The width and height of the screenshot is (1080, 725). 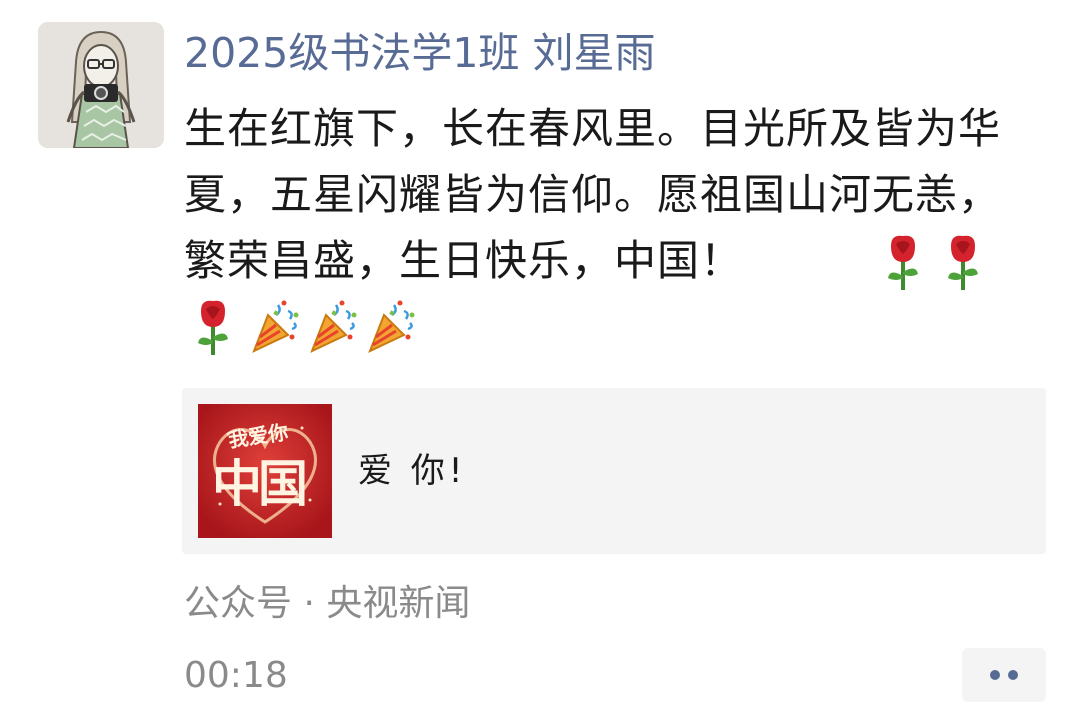 I want to click on post-time: 00:18, so click(x=236, y=675).